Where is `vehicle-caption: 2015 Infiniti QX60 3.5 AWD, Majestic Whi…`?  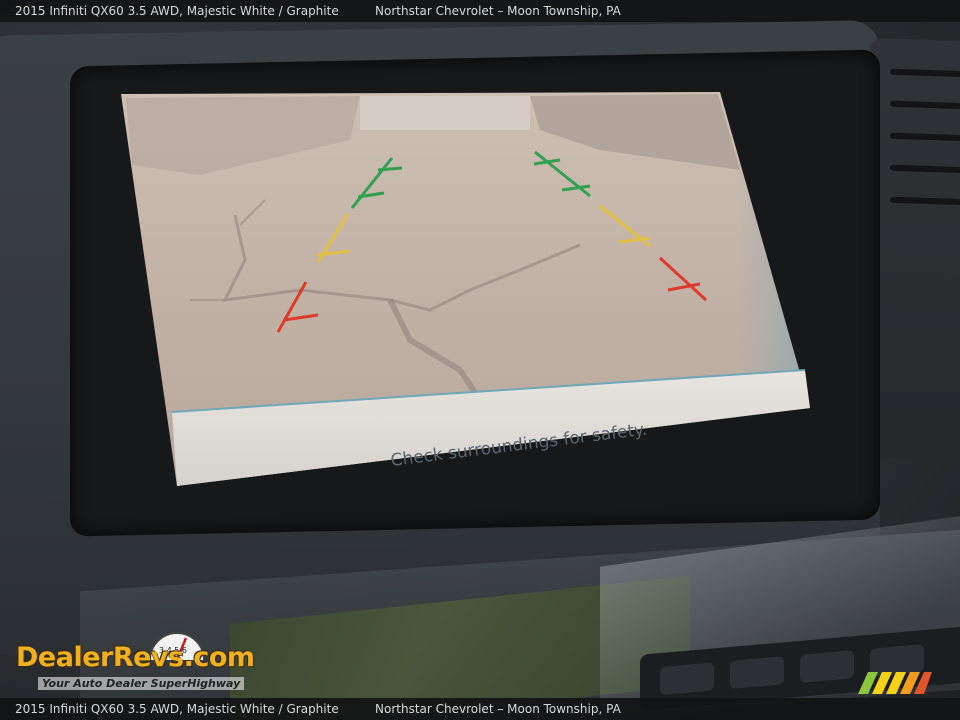
vehicle-caption: 2015 Infiniti QX60 3.5 AWD, Majestic Whi… is located at coordinates (177, 11).